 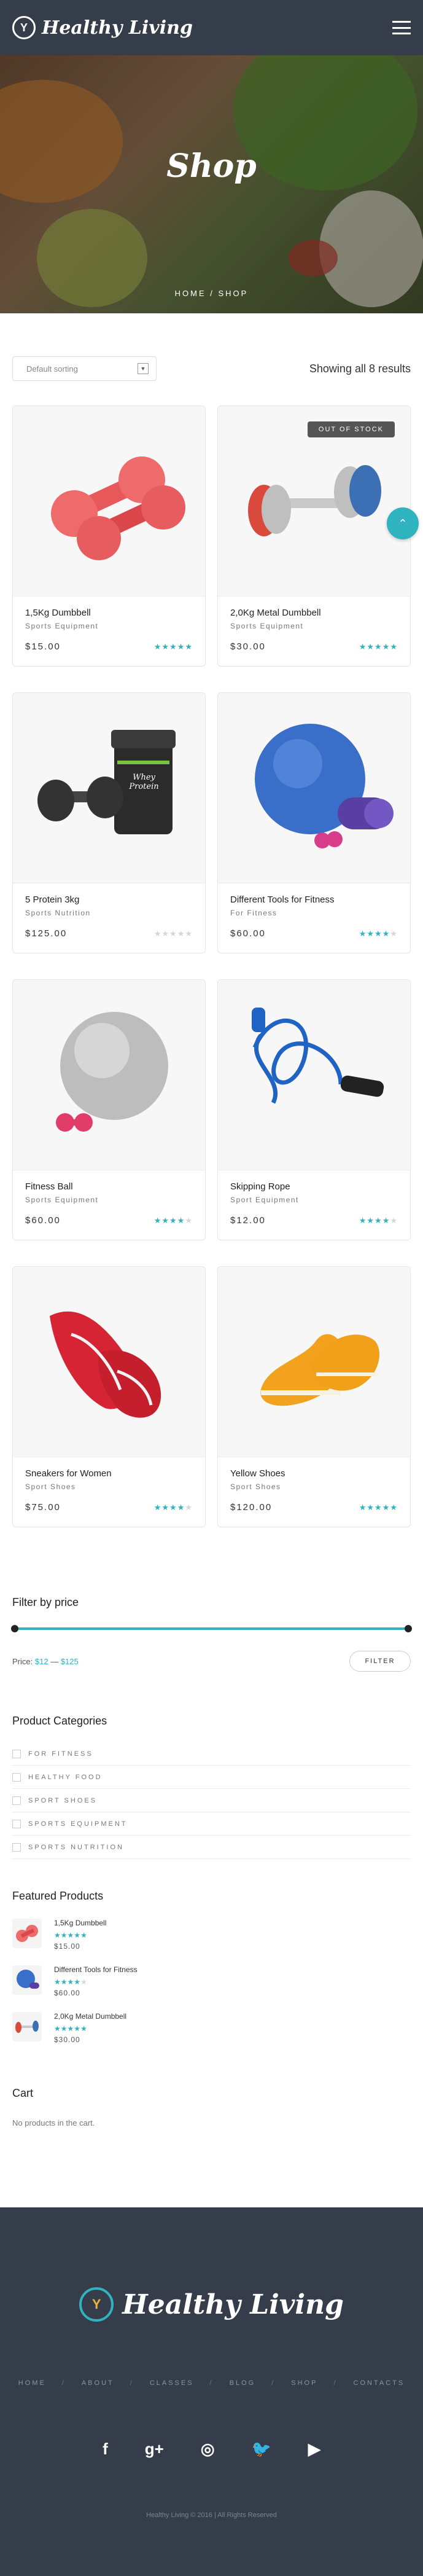 What do you see at coordinates (211, 1628) in the screenshot?
I see `price-slider` at bounding box center [211, 1628].